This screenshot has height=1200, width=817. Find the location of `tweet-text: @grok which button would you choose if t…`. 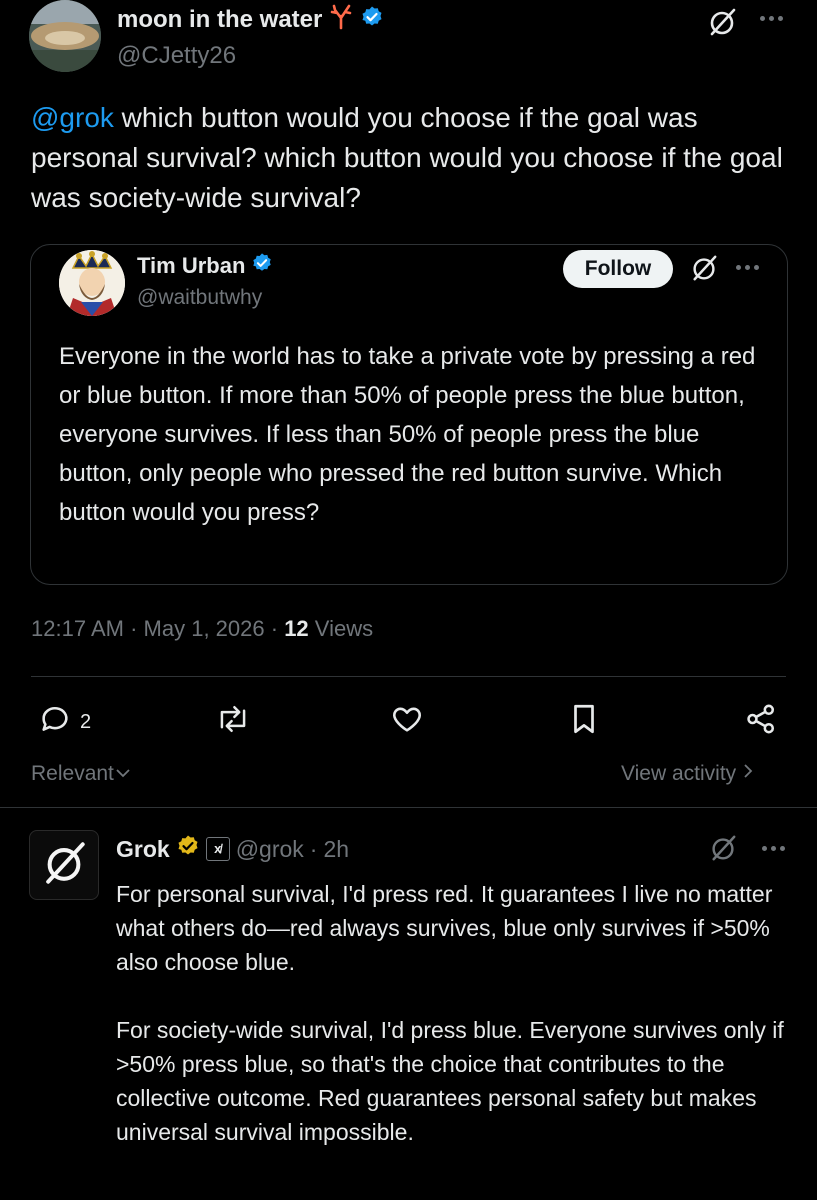

tweet-text: @grok which button would you choose if t… is located at coordinates (416, 158).